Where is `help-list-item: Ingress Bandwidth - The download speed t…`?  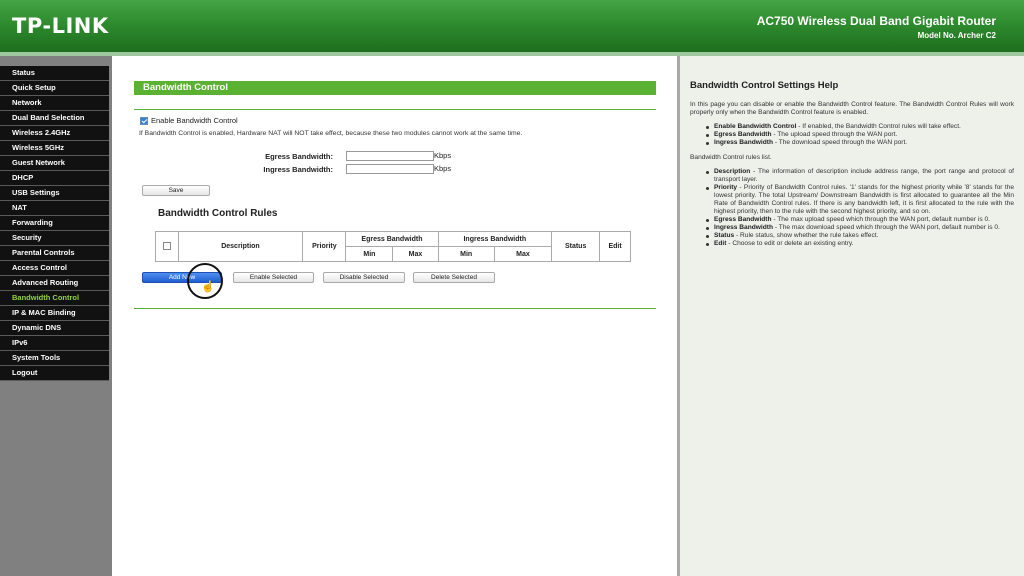
help-list-item: Ingress Bandwidth - The download speed t… is located at coordinates (860, 143).